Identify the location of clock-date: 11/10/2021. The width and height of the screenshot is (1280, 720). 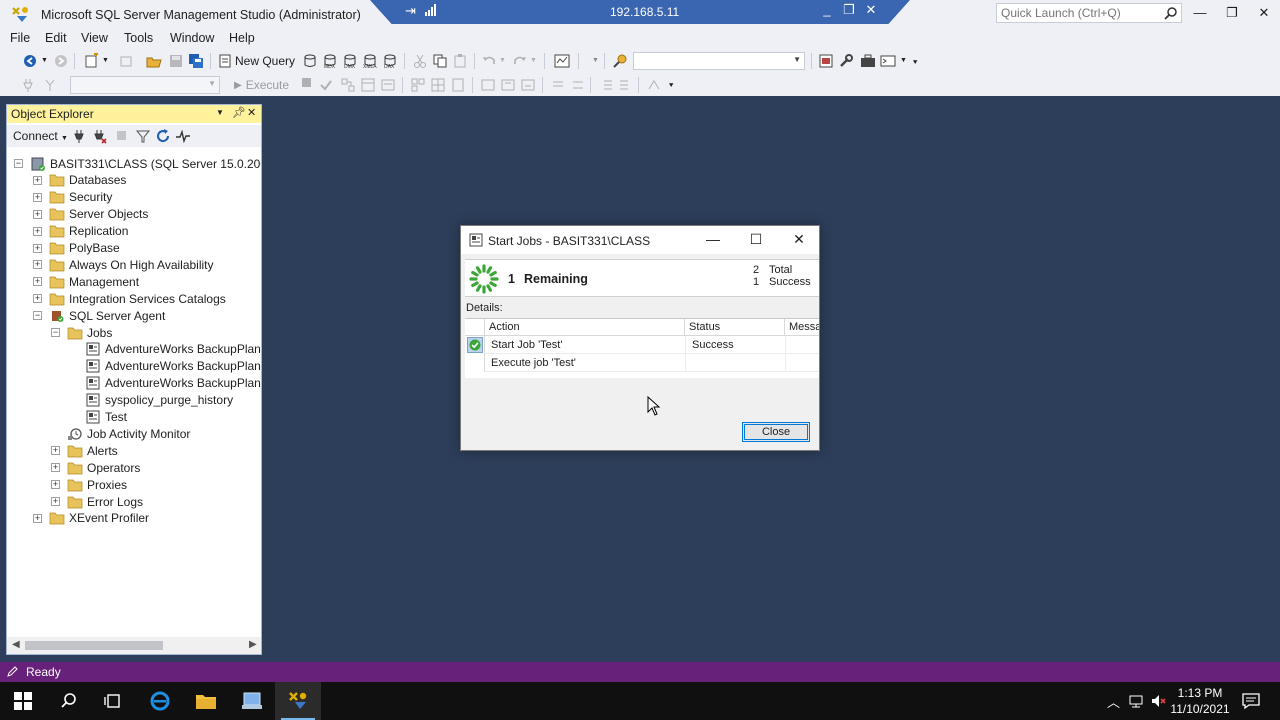
(1200, 709).